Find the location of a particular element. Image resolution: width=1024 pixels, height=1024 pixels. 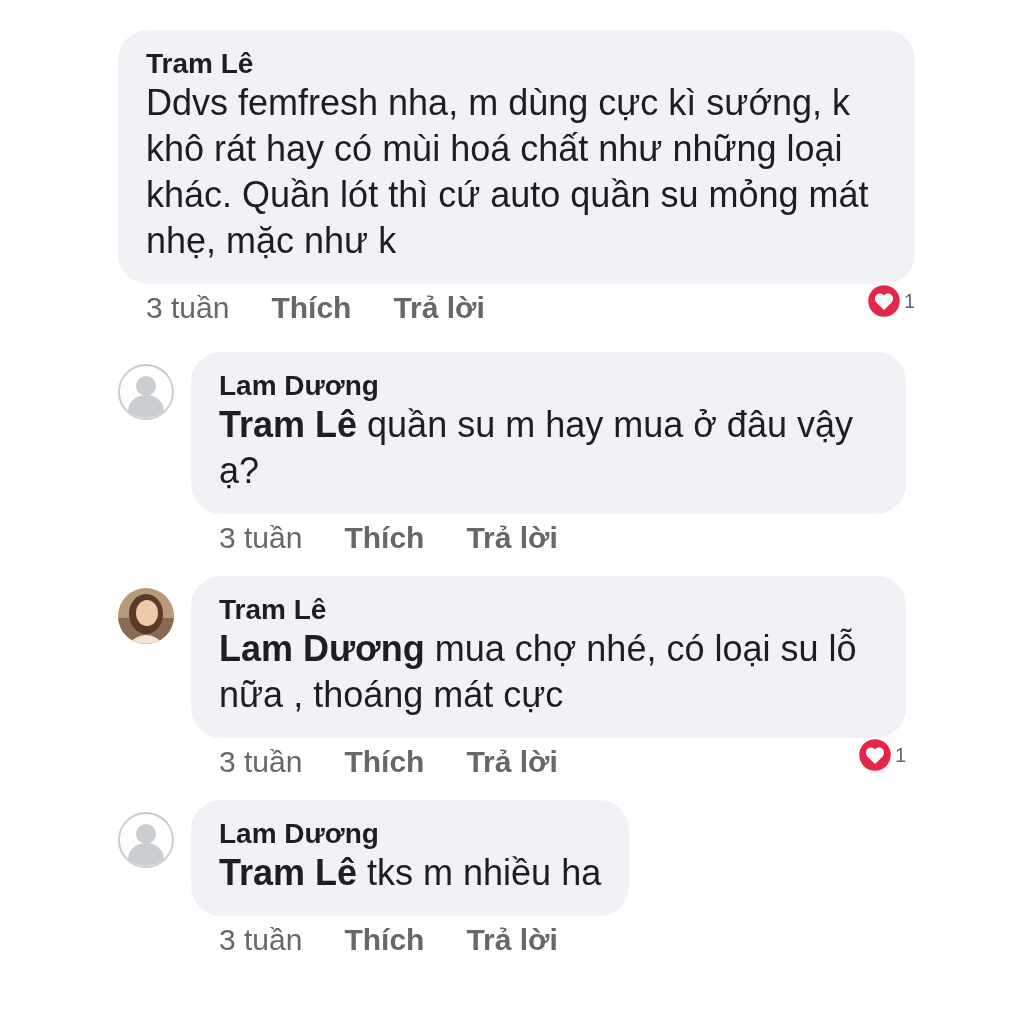

comment-text: Tram Lê tks m nhiều ha is located at coordinates (410, 873).